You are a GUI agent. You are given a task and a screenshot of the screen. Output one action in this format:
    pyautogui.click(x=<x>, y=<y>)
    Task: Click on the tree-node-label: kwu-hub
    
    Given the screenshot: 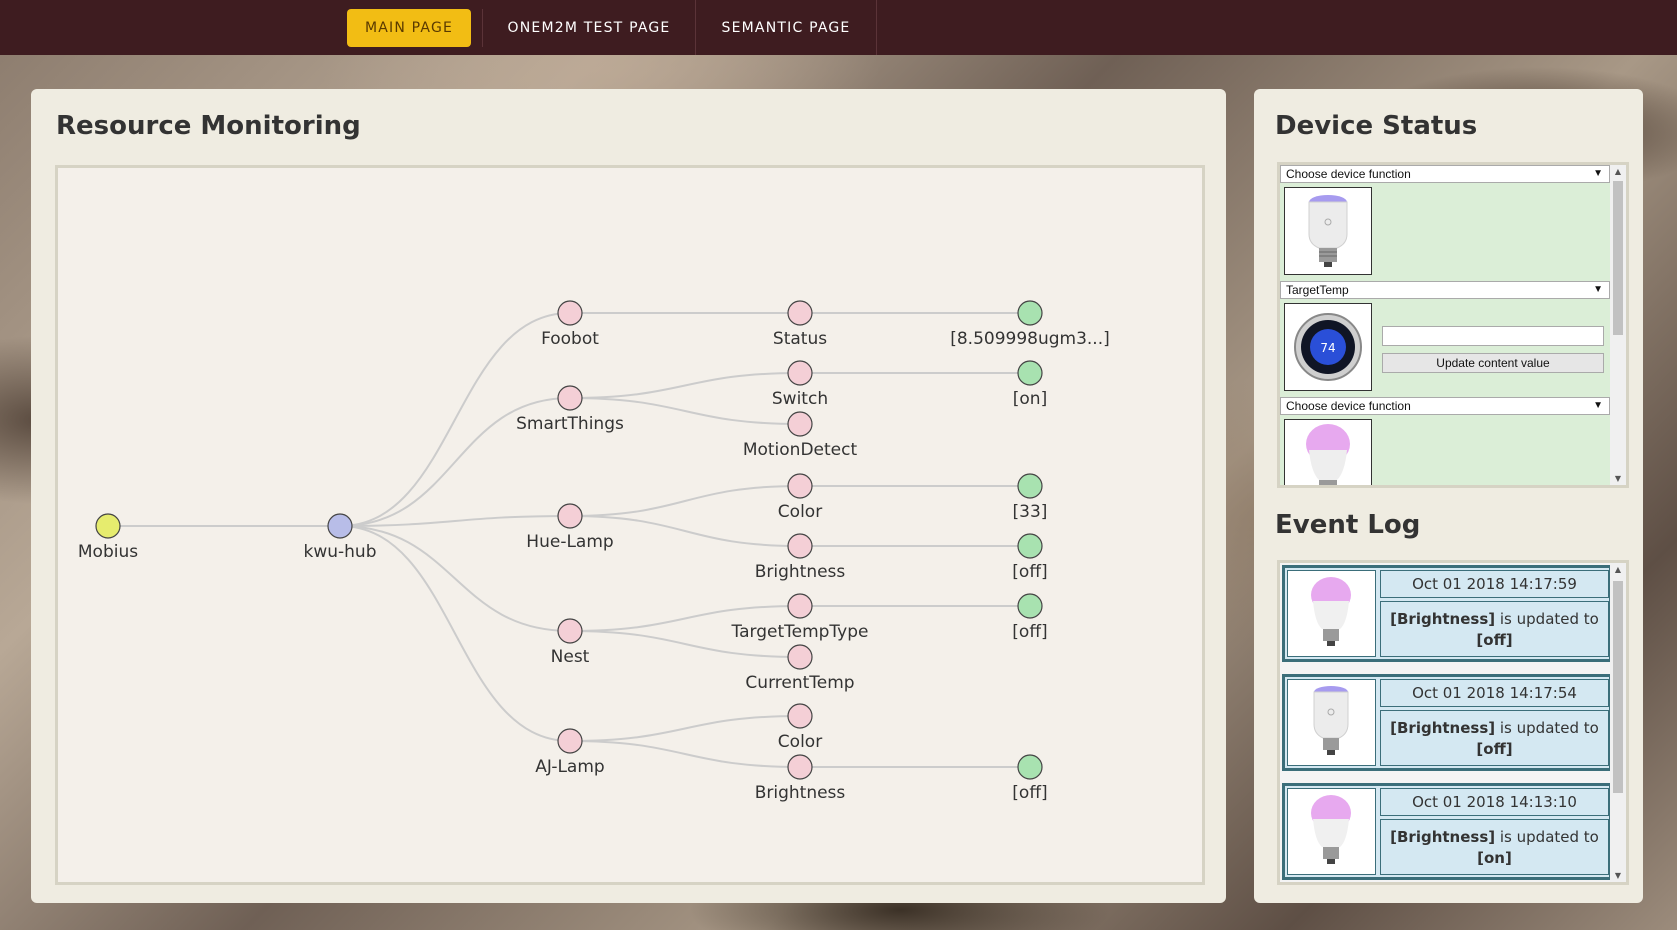 What is the action you would take?
    pyautogui.click(x=340, y=552)
    